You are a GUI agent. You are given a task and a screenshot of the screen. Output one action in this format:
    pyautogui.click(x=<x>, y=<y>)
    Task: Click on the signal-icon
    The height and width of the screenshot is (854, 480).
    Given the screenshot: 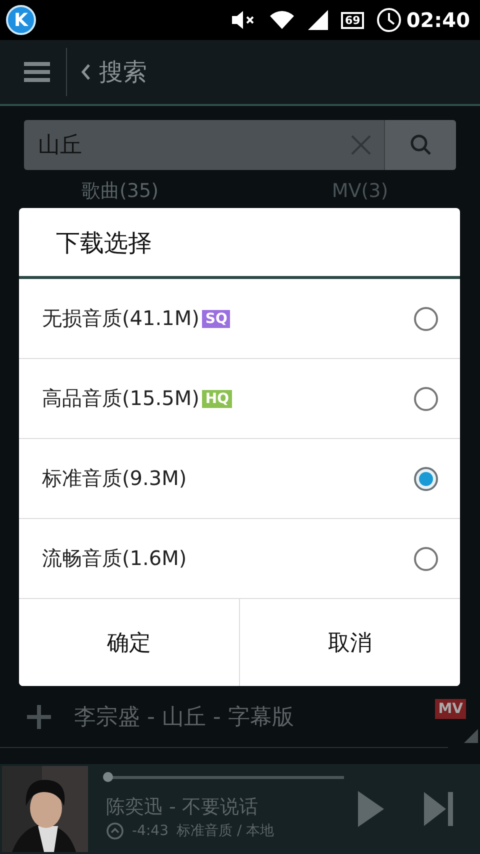 What is the action you would take?
    pyautogui.click(x=318, y=20)
    